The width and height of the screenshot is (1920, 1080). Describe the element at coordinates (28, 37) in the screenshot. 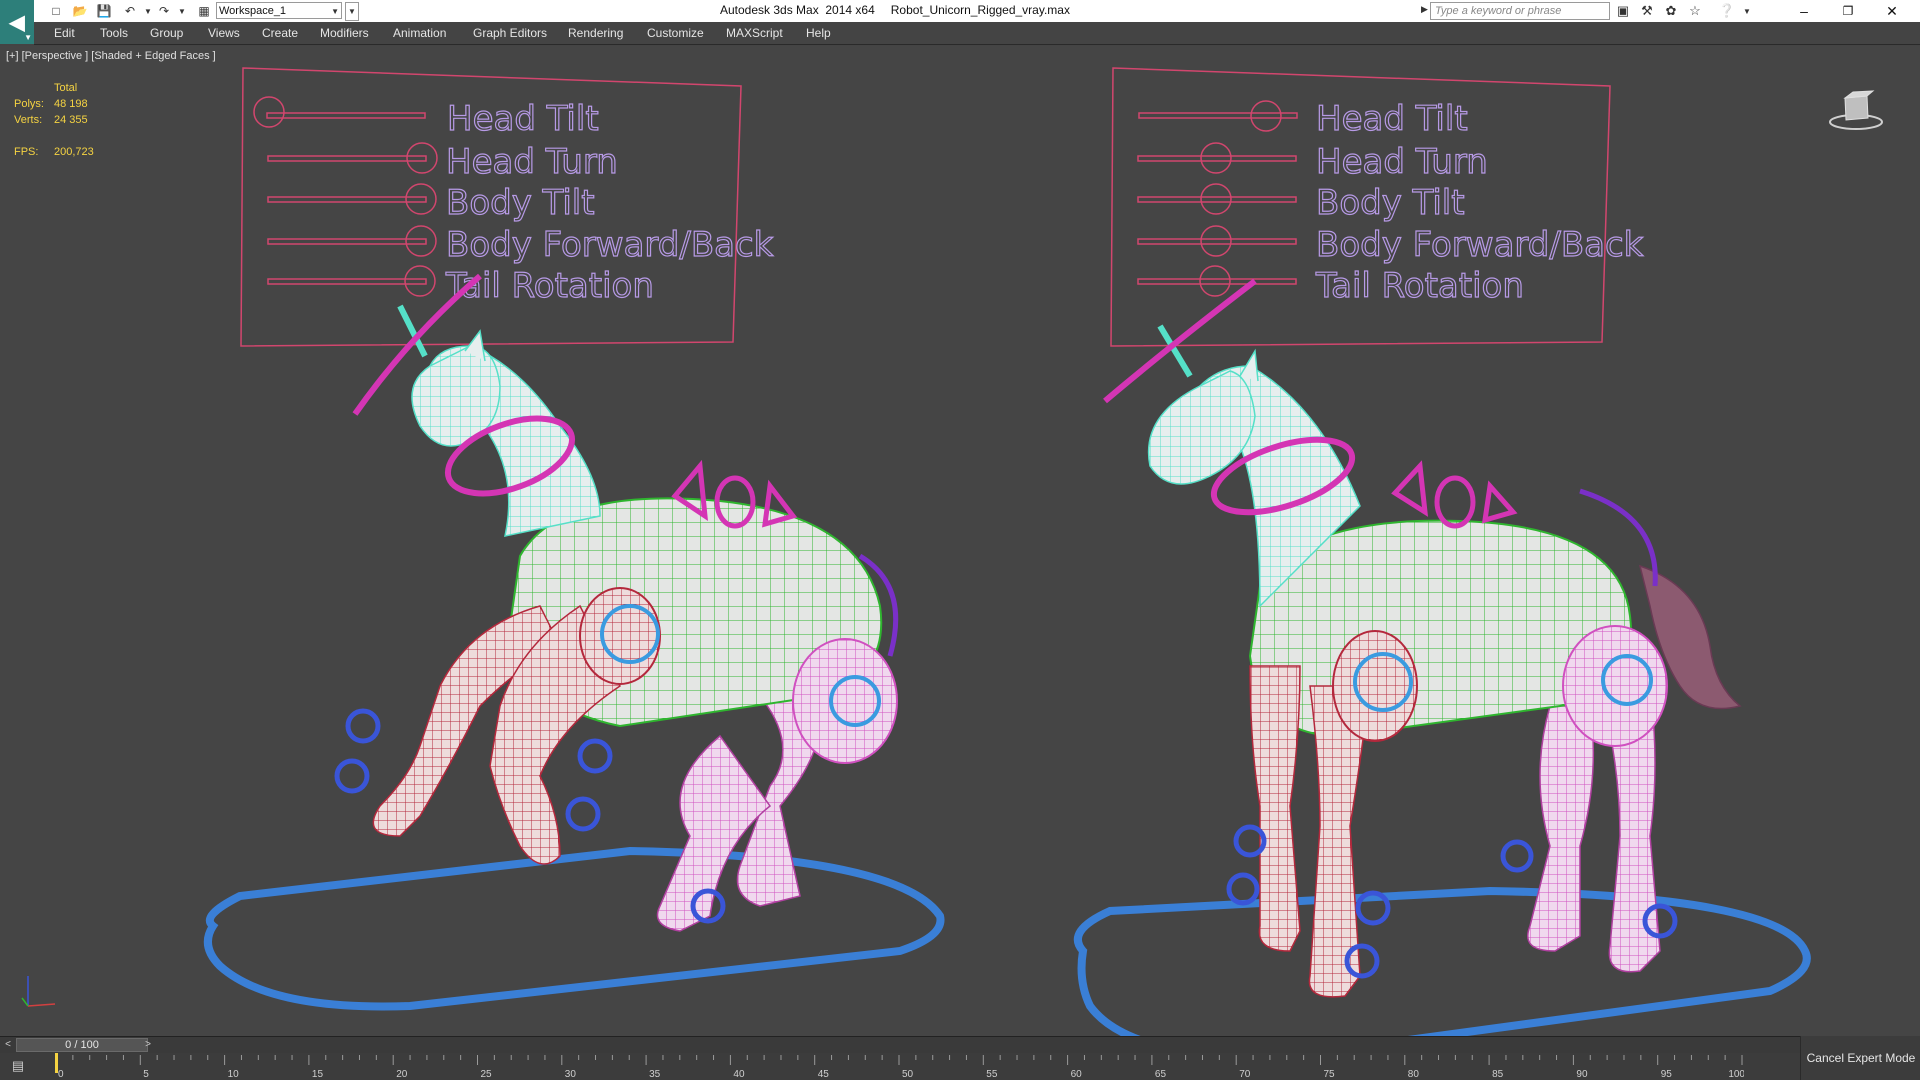

I see `chevron-down-icon: ▼` at that location.